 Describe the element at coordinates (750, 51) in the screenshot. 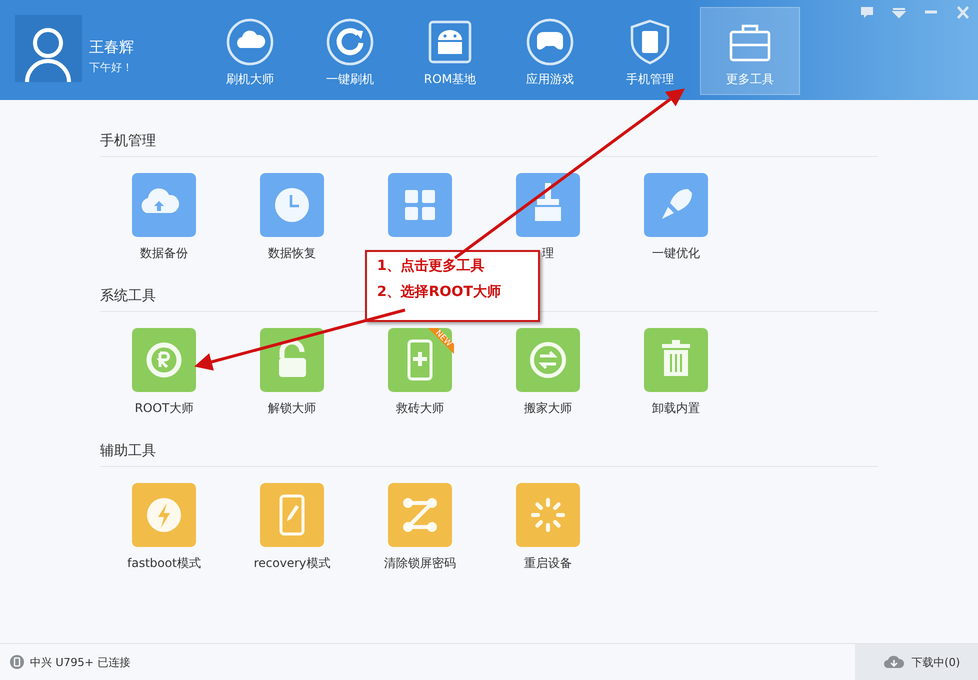

I see `nav-tab: 更多工具` at that location.